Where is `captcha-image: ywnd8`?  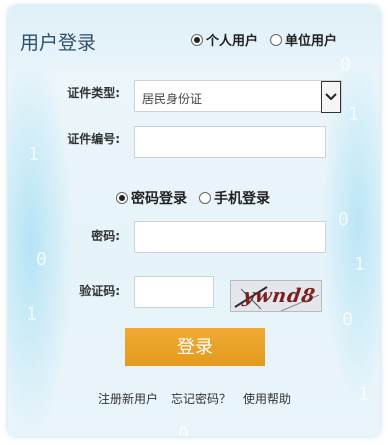
captcha-image: ywnd8 is located at coordinates (276, 296).